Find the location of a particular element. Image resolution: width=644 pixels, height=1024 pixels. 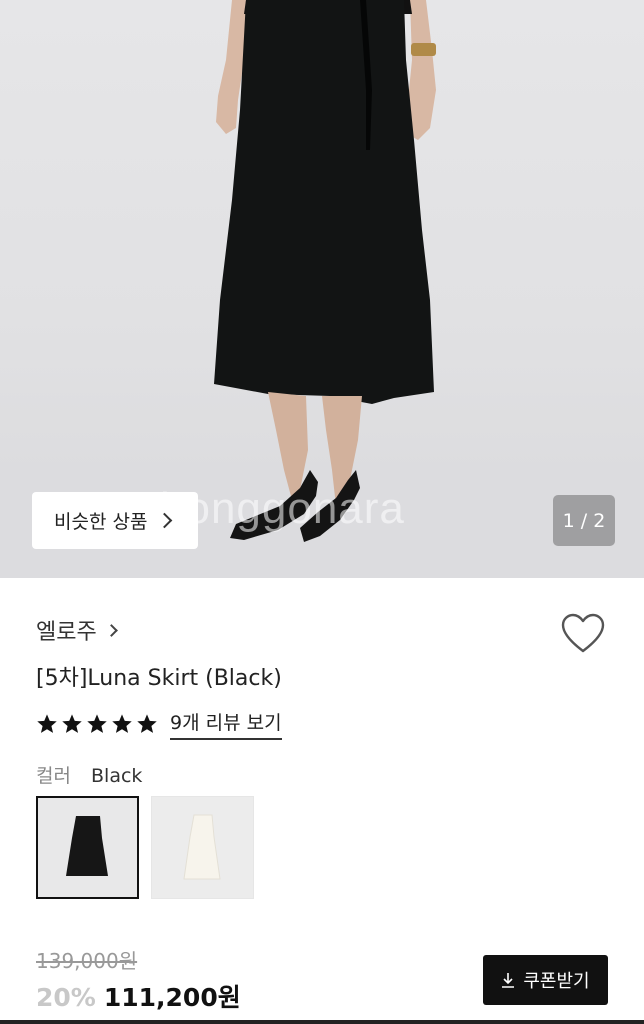

color-swatch-black is located at coordinates (87, 847).